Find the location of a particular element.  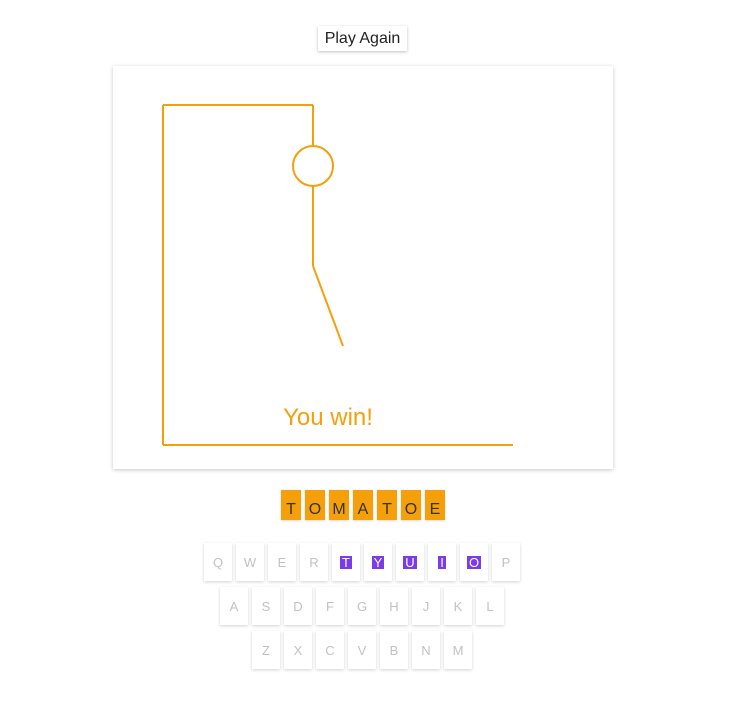

key-label: R is located at coordinates (314, 562).